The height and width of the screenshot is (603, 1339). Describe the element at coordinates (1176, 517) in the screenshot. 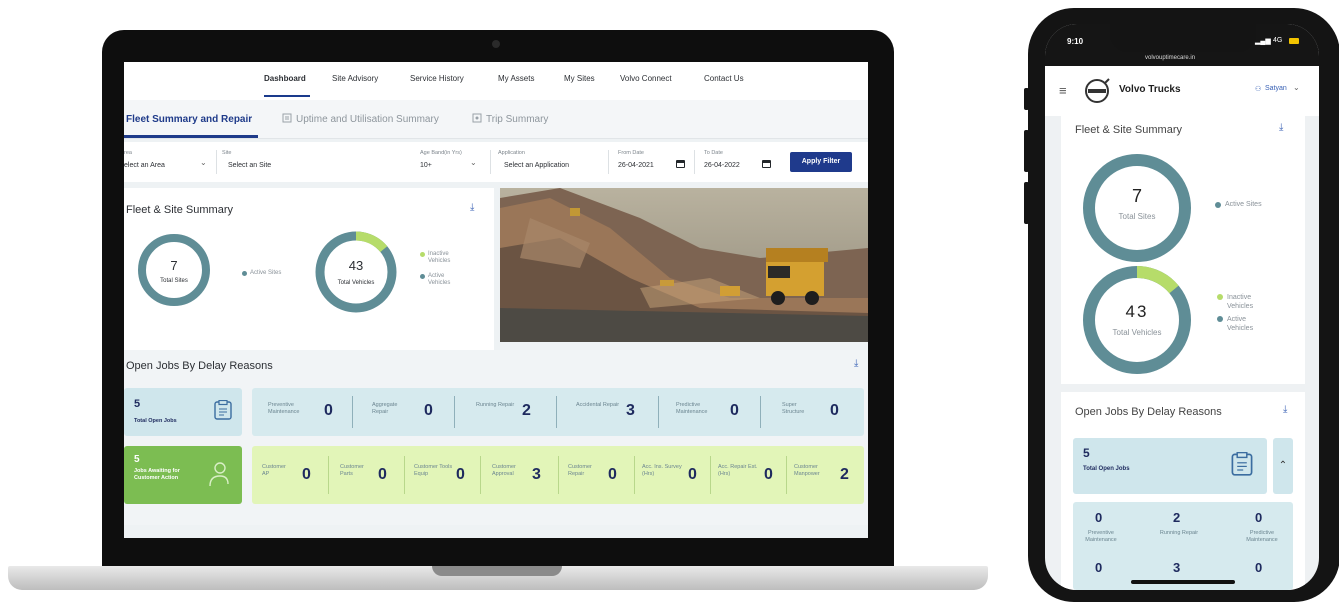

I see `grid-value: 2` at that location.